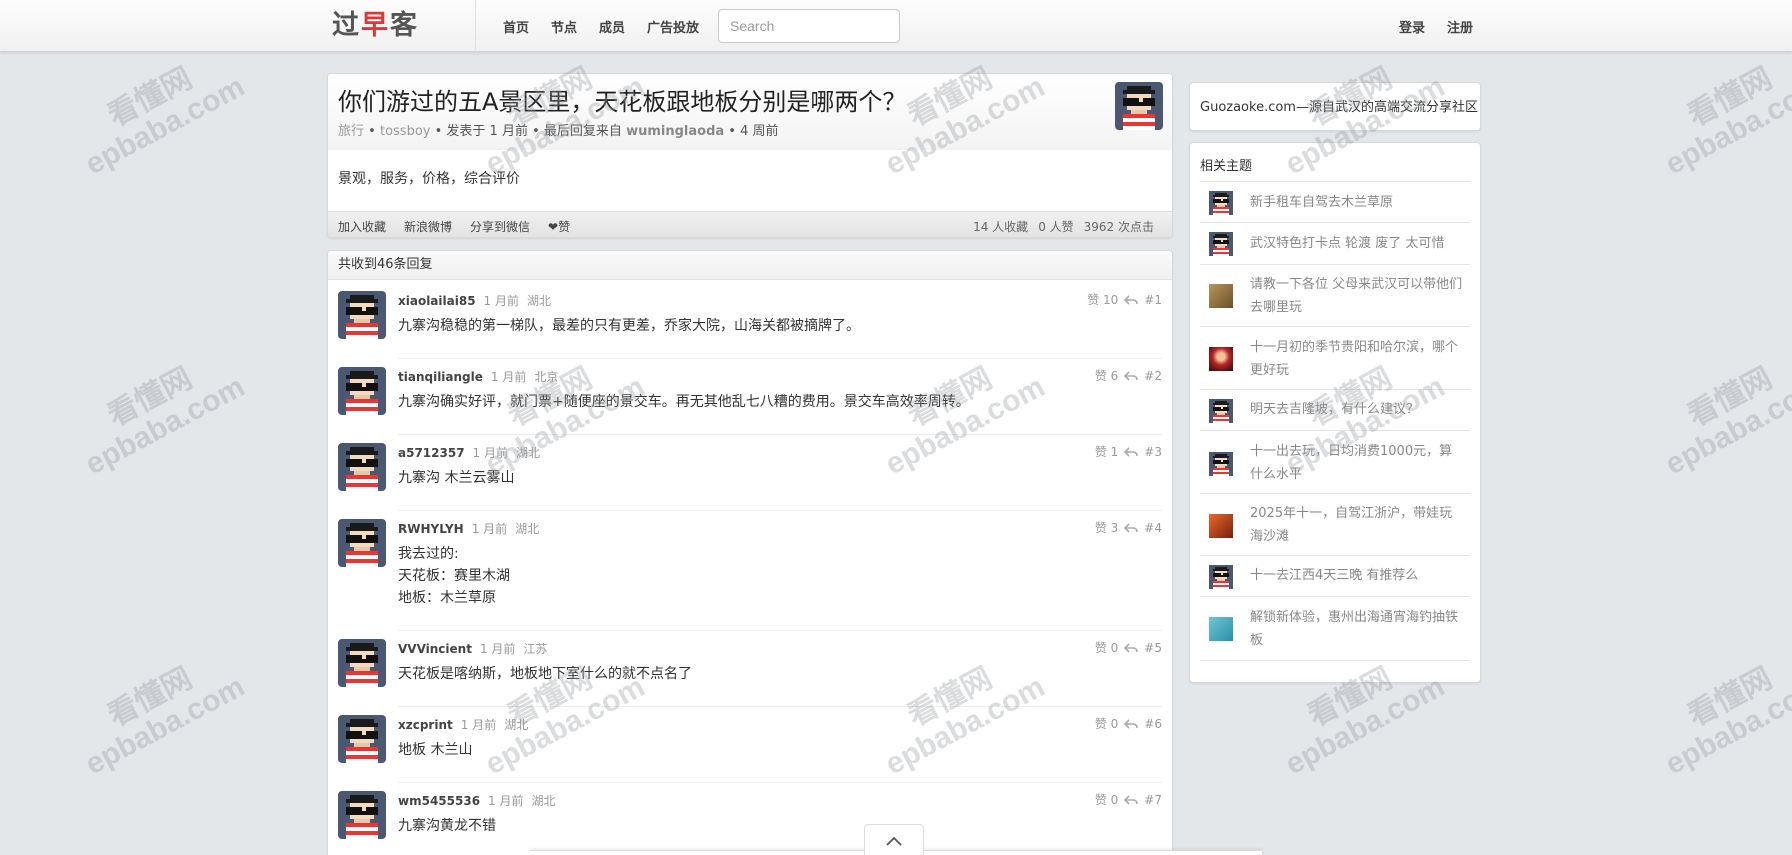 The width and height of the screenshot is (1792, 855). I want to click on reply-like-button: 赞 6, so click(1106, 375).